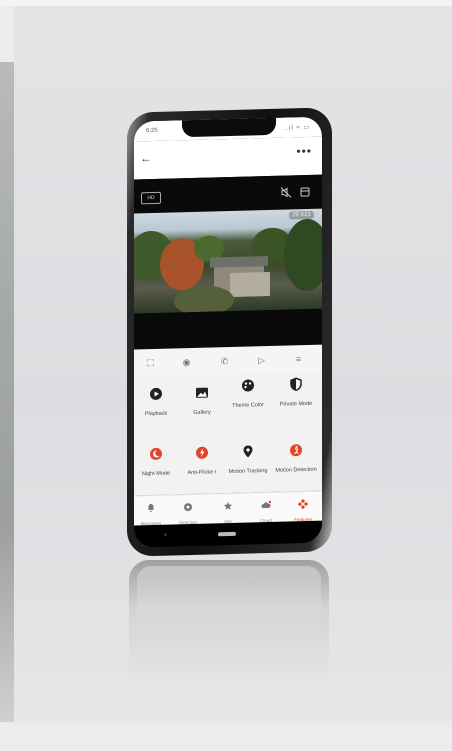  Describe the element at coordinates (150, 363) in the screenshot. I see `fullscreen-icon: ⛶` at that location.